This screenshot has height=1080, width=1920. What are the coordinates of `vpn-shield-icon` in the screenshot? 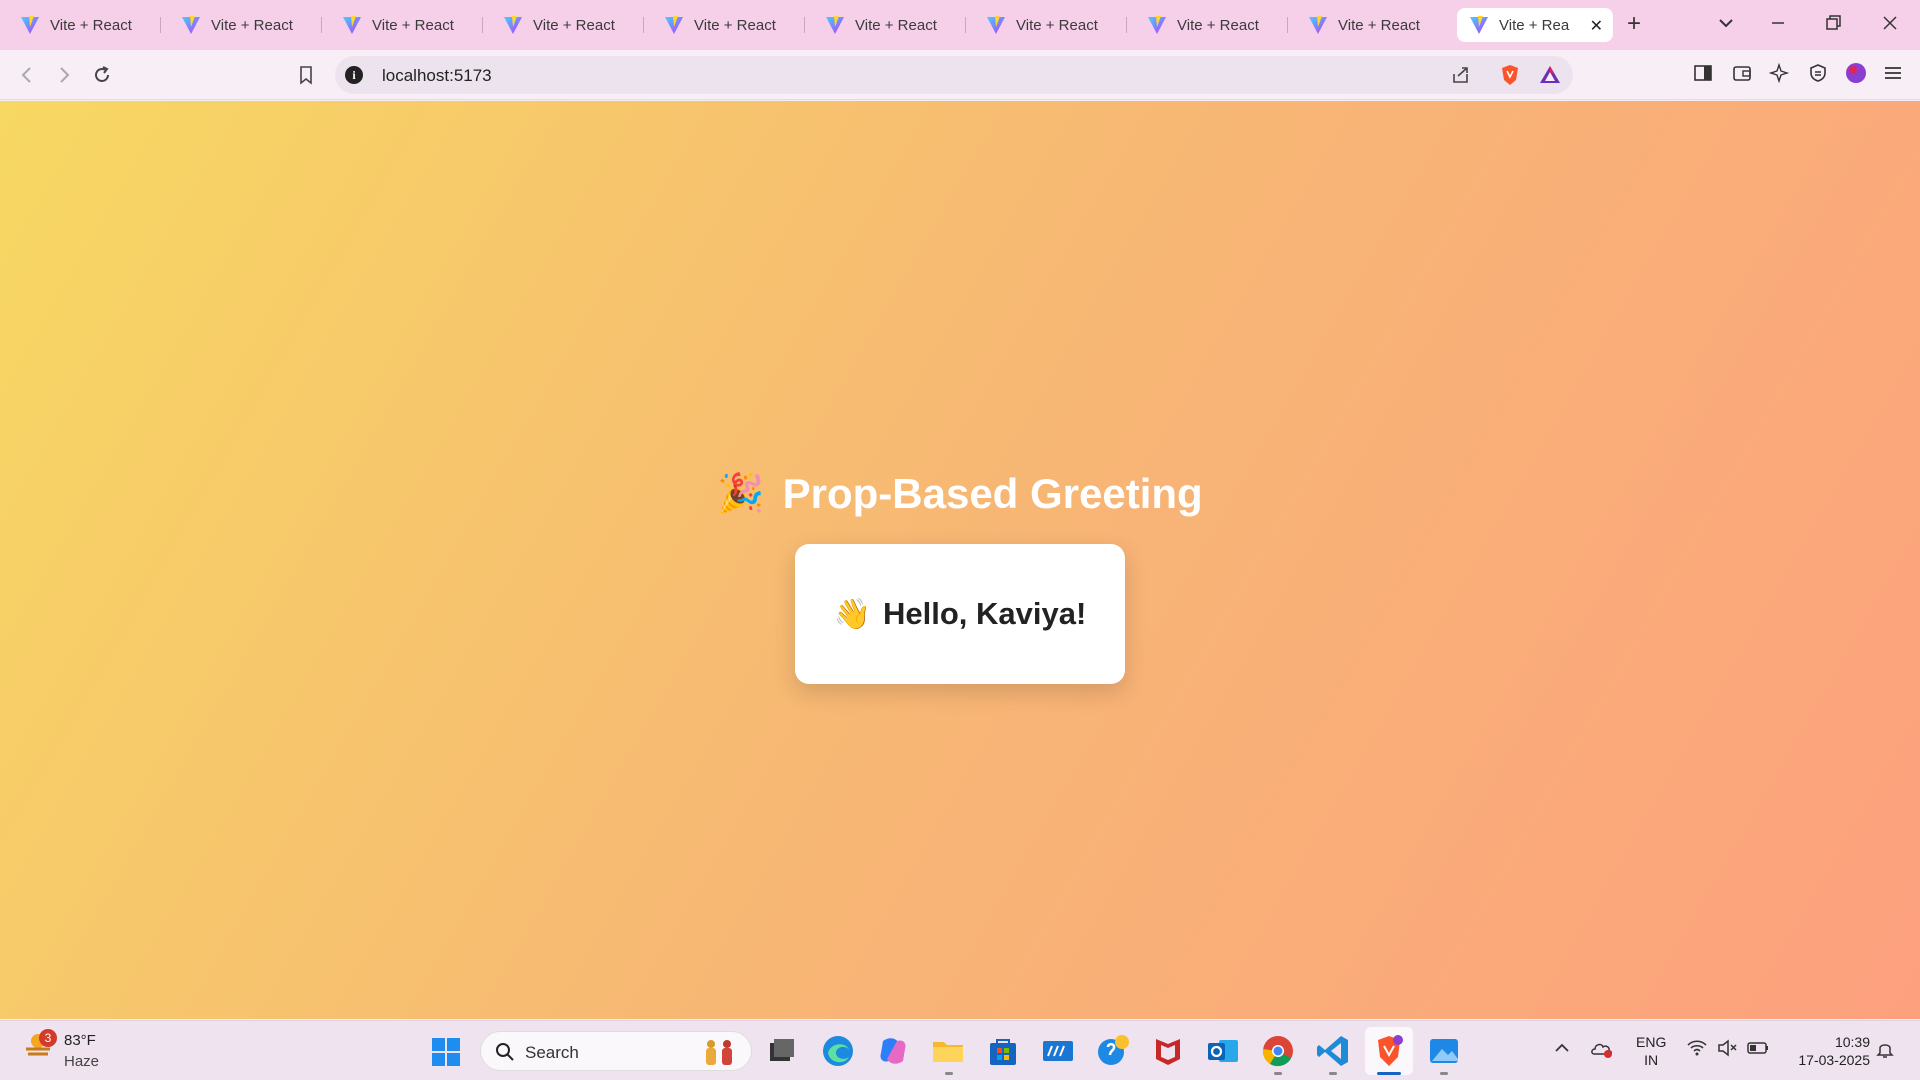 It's located at (1818, 73).